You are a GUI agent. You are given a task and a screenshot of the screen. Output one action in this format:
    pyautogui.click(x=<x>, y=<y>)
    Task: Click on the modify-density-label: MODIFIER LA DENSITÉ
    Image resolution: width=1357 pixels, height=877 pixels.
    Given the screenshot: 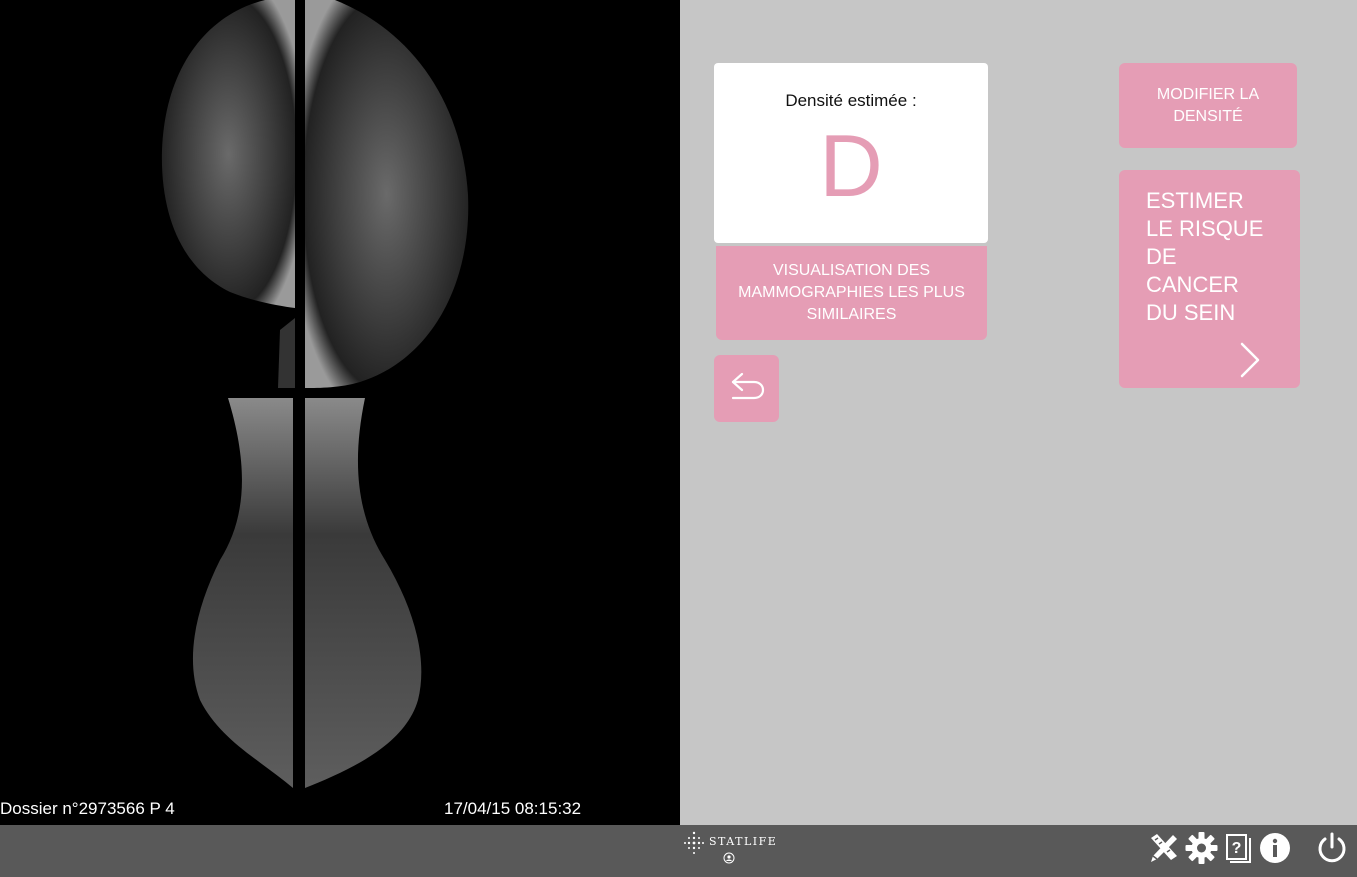 What is the action you would take?
    pyautogui.click(x=1208, y=105)
    